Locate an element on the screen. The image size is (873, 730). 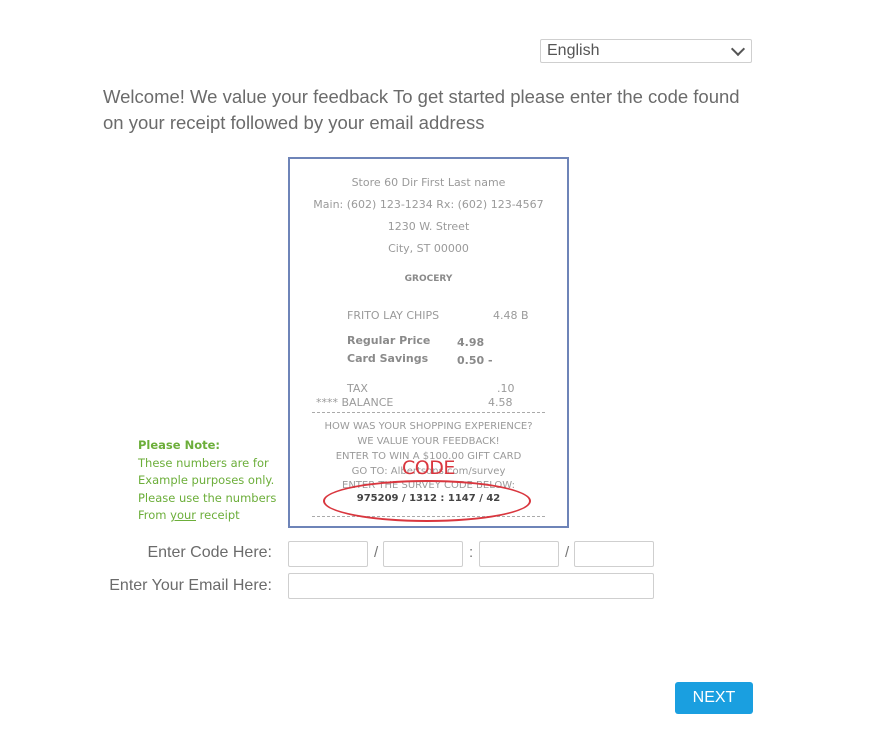
note-heading: Please Note: is located at coordinates (179, 445).